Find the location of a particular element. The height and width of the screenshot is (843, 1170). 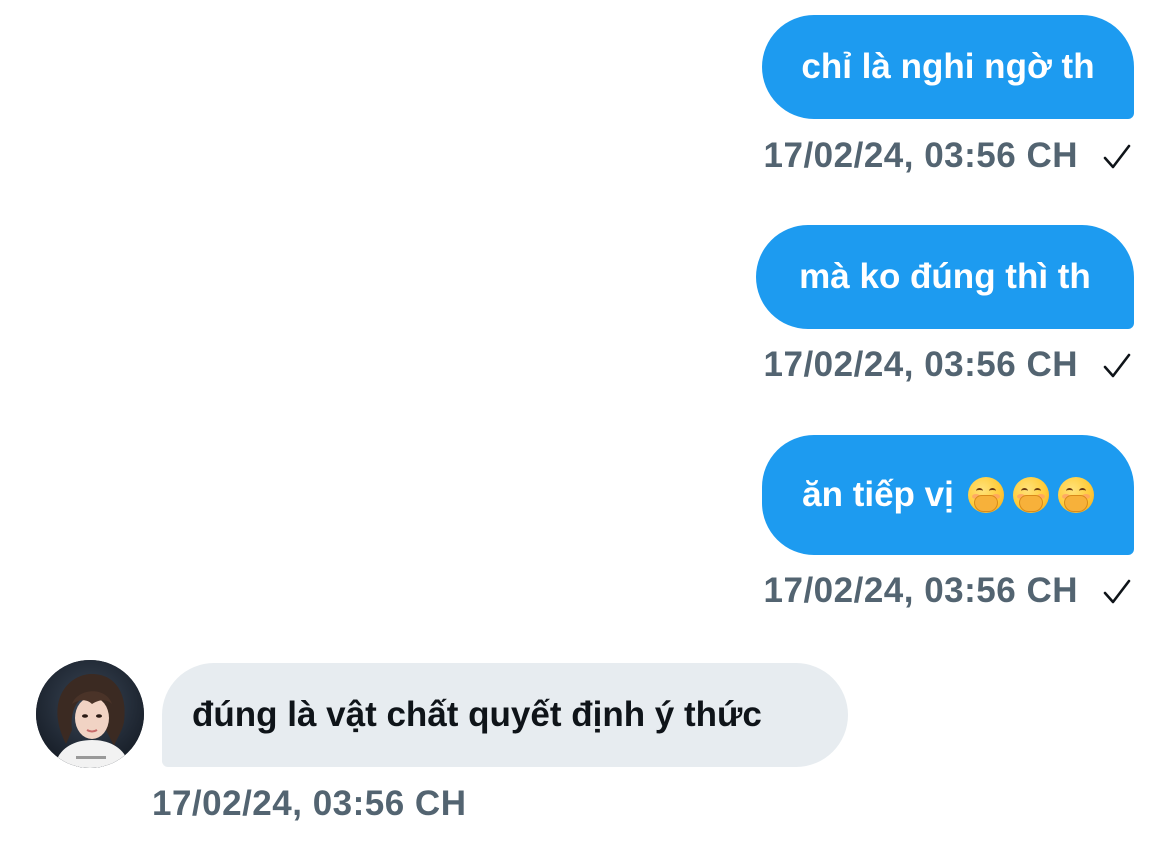

user-avatar is located at coordinates (90, 714).